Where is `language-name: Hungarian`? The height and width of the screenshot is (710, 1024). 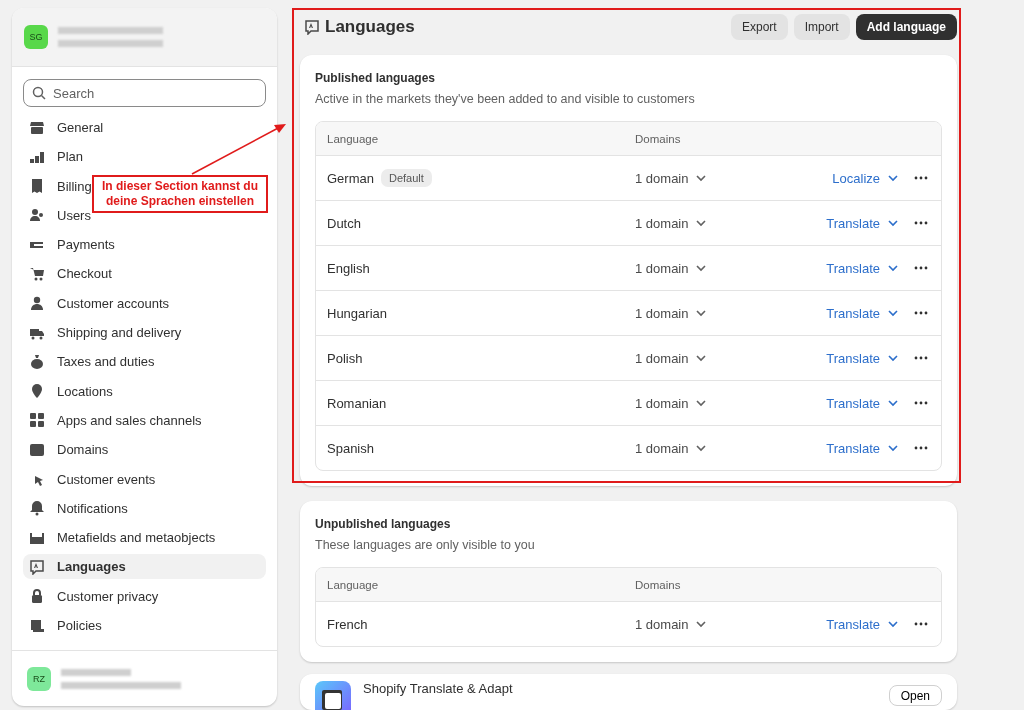 language-name: Hungarian is located at coordinates (357, 313).